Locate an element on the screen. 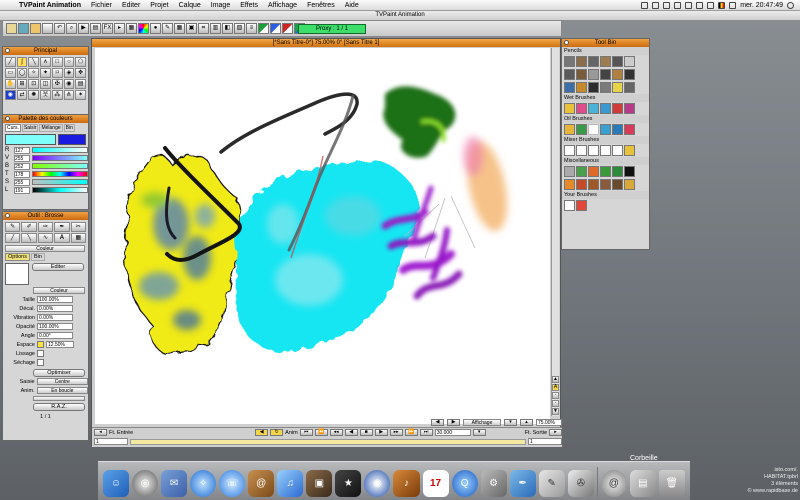 The width and height of the screenshot is (800, 500). pencil-10-icon is located at coordinates (605, 74).